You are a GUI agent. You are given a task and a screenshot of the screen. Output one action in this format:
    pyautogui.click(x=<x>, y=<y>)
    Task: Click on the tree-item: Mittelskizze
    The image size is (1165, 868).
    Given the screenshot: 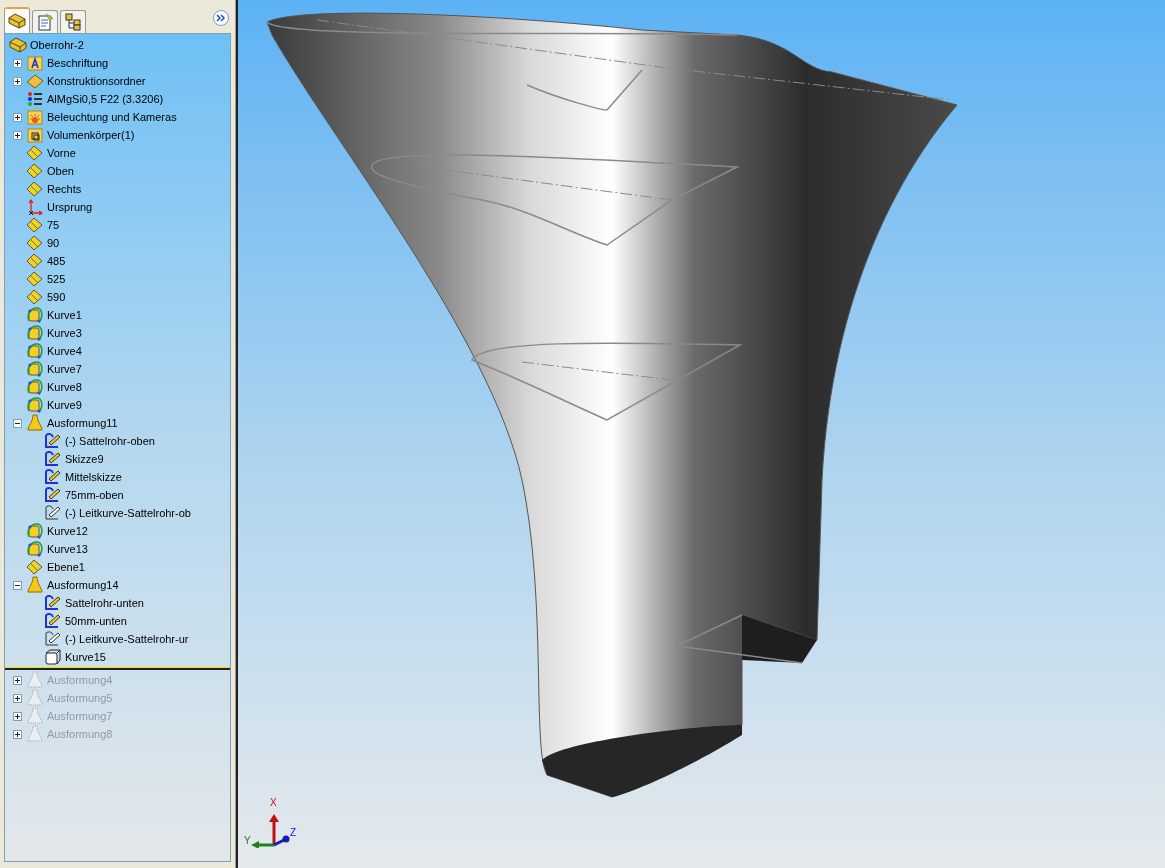 What is the action you would take?
    pyautogui.click(x=93, y=477)
    